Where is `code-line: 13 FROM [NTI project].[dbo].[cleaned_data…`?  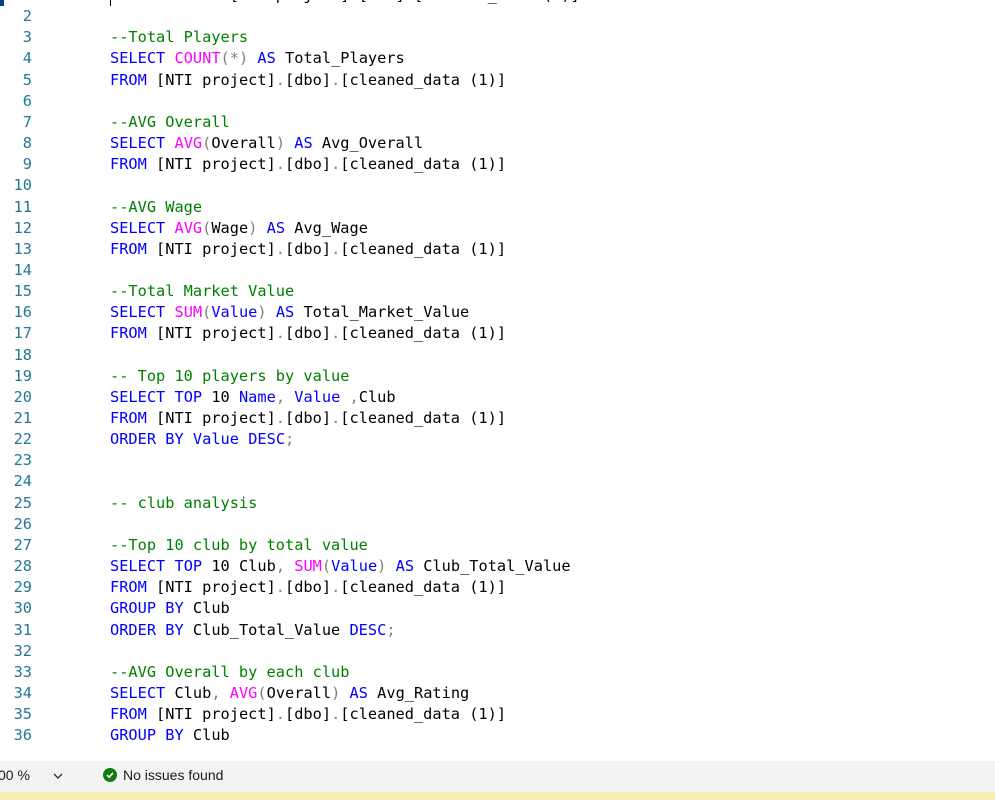
code-line: 13 FROM [NTI project].[dbo].[cleaned_data… is located at coordinates (497, 249).